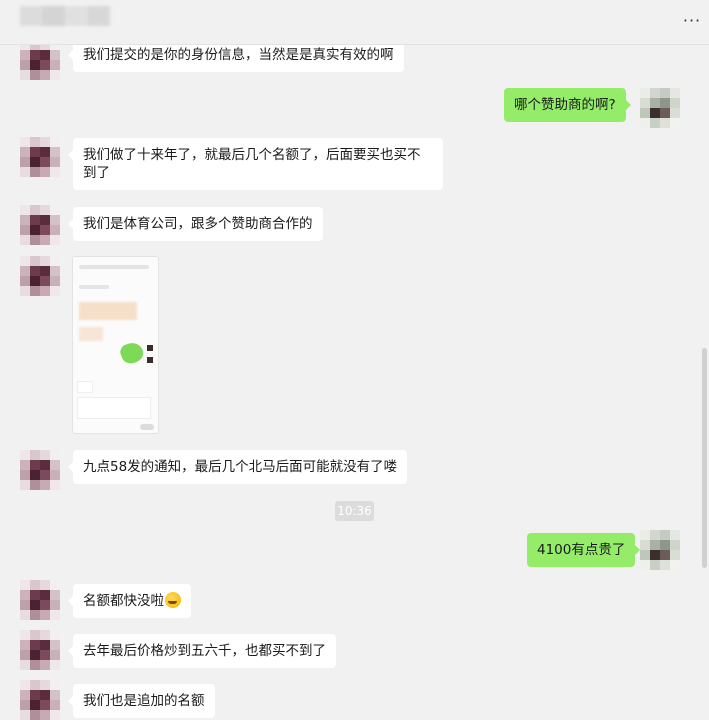 The width and height of the screenshot is (709, 720). What do you see at coordinates (141, 701) in the screenshot?
I see `message-bubble-incoming: 我们也是追加的名额` at bounding box center [141, 701].